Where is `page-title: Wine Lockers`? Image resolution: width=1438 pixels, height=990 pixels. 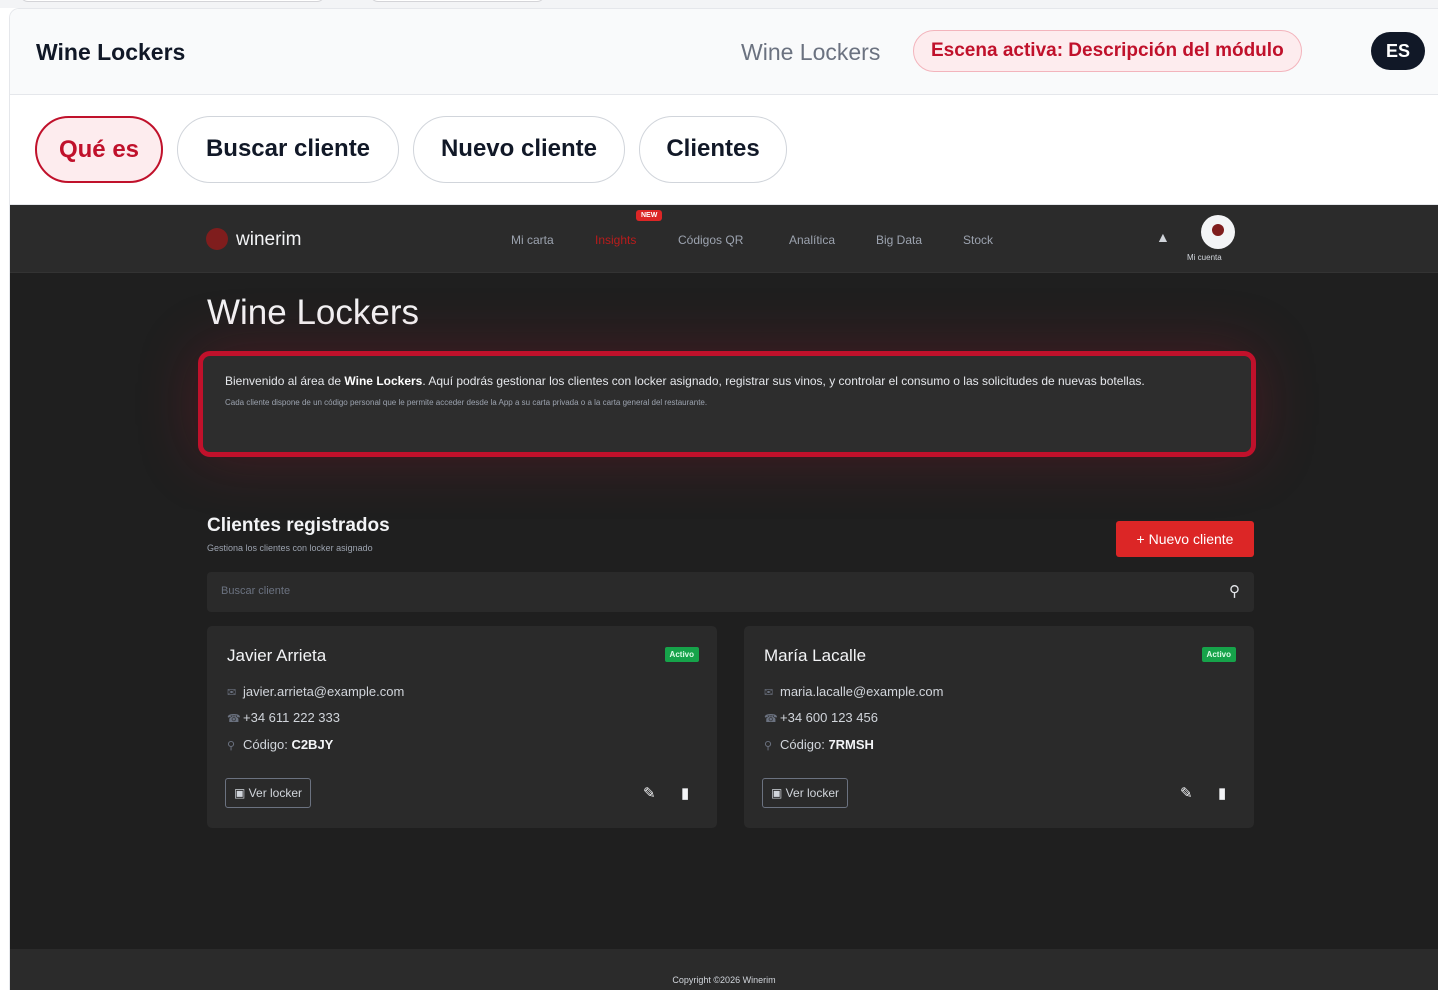 page-title: Wine Lockers is located at coordinates (313, 312).